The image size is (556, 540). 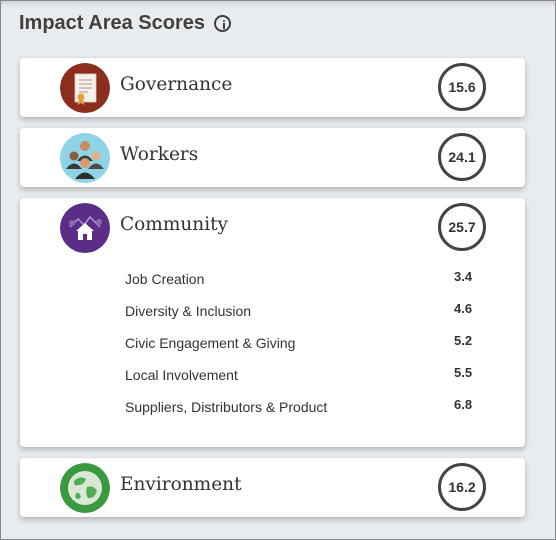 What do you see at coordinates (462, 487) in the screenshot?
I see `area-score: 16.2` at bounding box center [462, 487].